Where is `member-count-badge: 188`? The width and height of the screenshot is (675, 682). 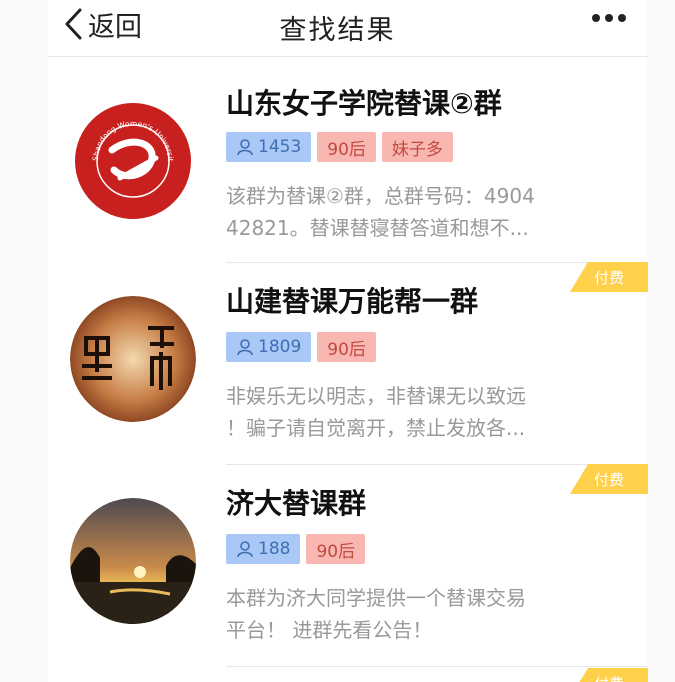 member-count-badge: 188 is located at coordinates (263, 549).